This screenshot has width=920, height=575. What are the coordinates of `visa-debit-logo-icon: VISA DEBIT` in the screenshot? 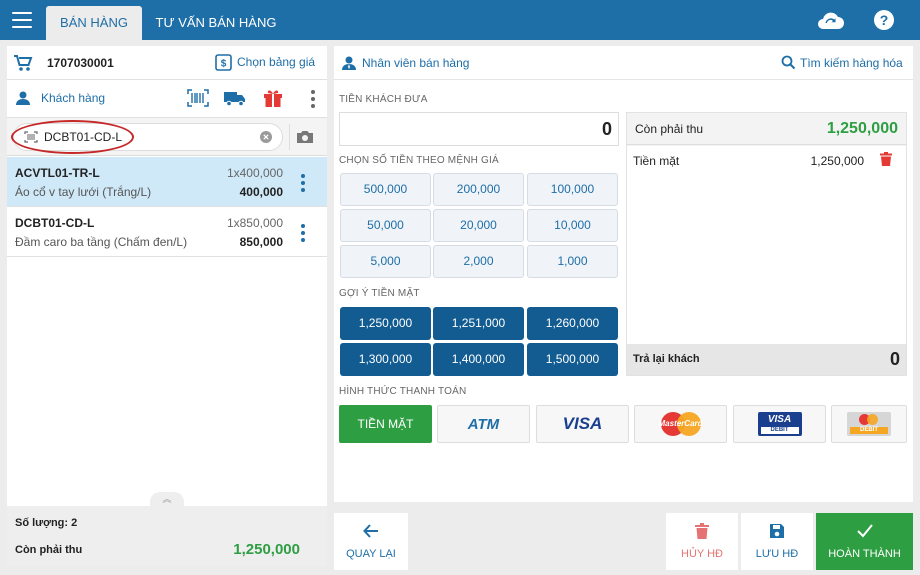 It's located at (779, 424).